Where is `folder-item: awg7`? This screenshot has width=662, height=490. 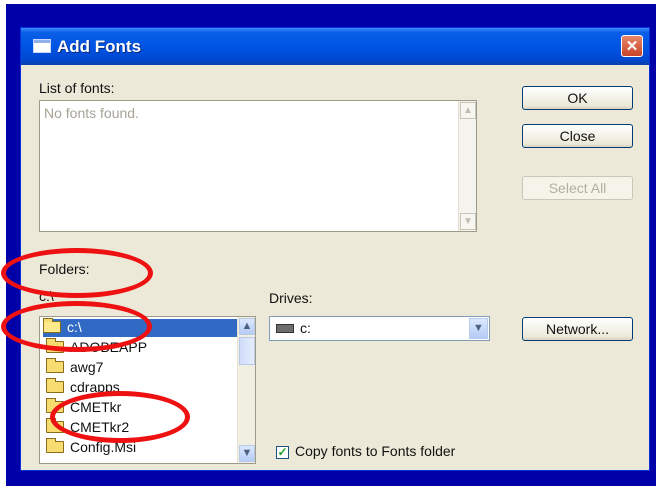 folder-item: awg7 is located at coordinates (75, 367).